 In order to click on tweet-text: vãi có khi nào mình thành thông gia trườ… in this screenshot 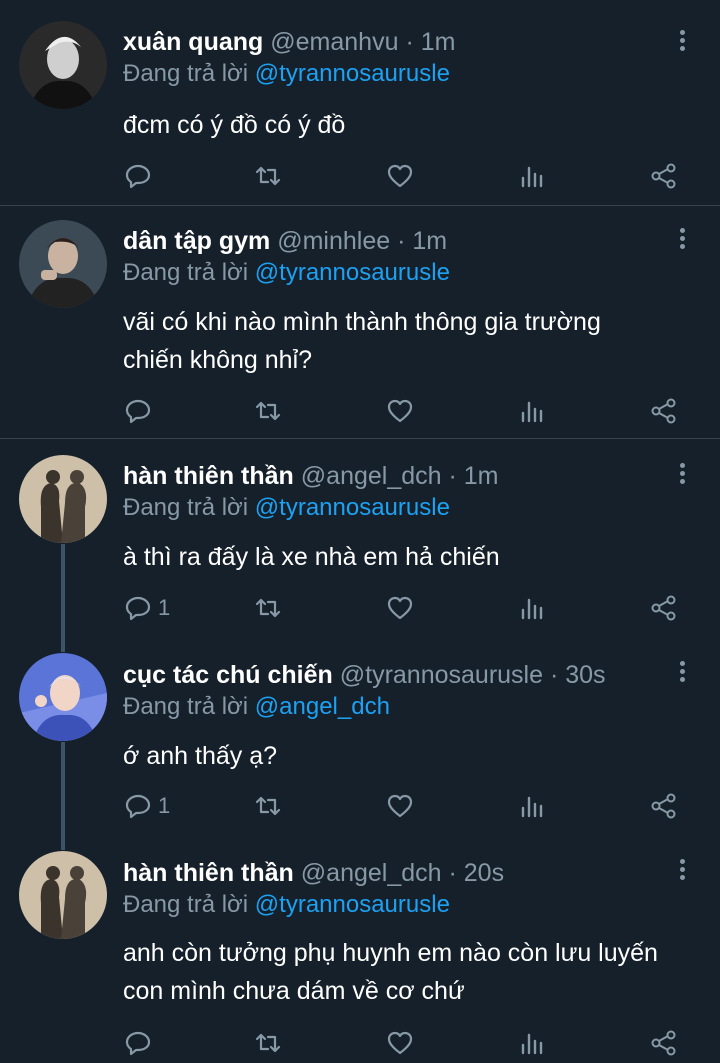, I will do `click(362, 341)`.